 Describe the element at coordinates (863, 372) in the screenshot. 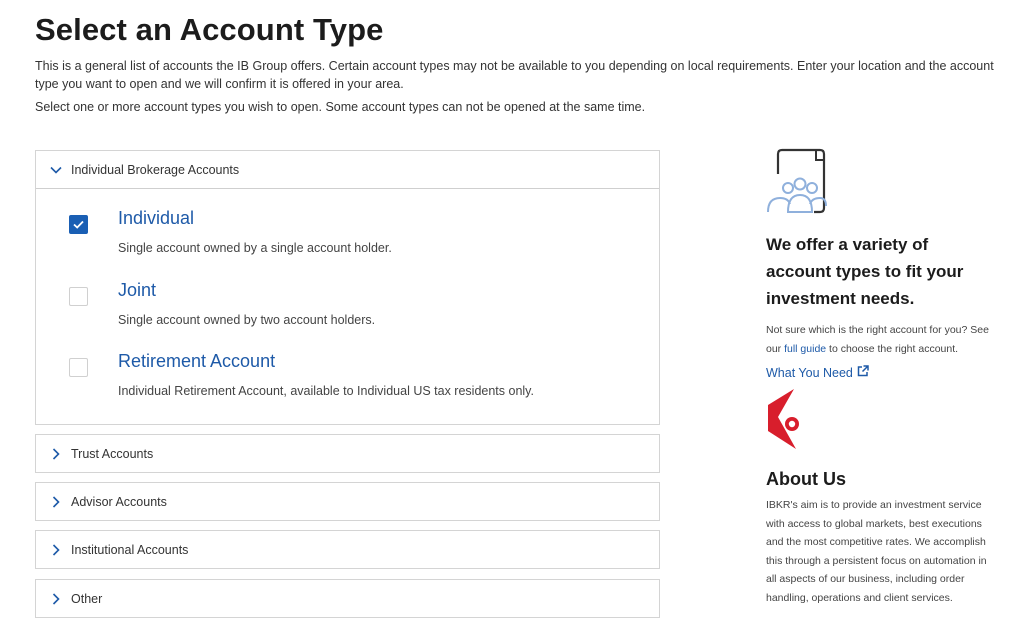

I see `external-link-icon` at that location.